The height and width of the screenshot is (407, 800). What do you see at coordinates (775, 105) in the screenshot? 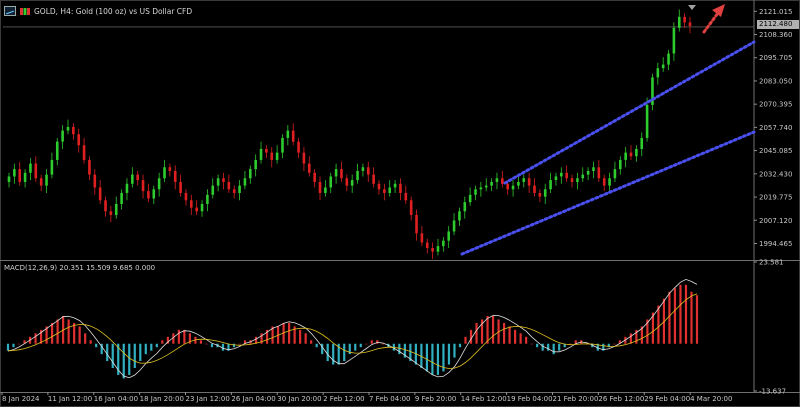
I see `price-tick-label: 2070.395` at bounding box center [775, 105].